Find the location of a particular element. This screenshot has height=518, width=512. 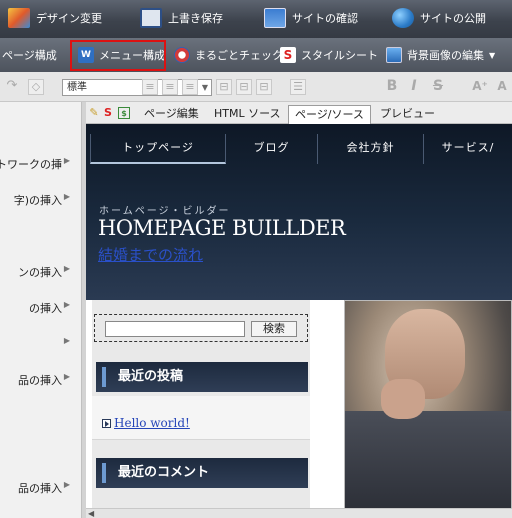

site-logo: HOMEPAGE BUILLDER is located at coordinates (222, 228).